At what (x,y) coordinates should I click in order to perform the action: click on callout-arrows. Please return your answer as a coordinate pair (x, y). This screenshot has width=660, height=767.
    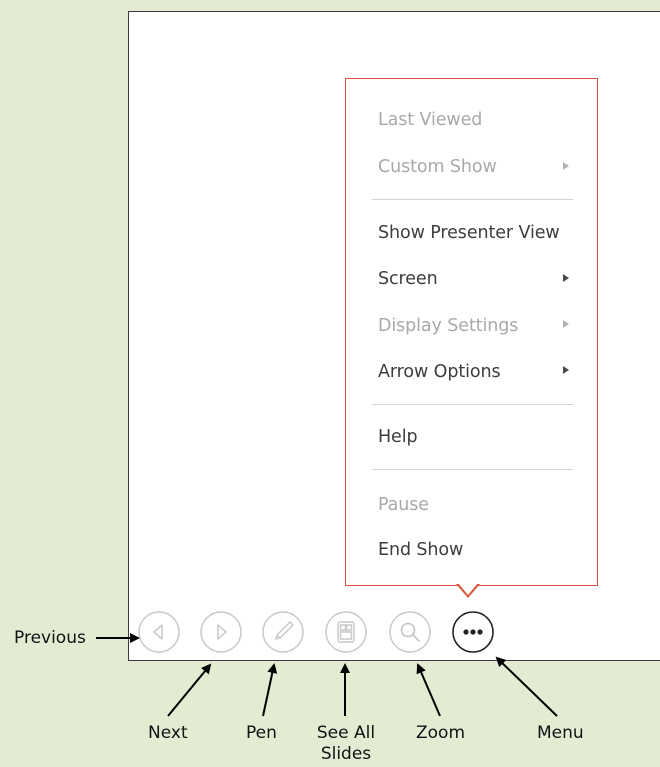
    Looking at the image, I should click on (327, 675).